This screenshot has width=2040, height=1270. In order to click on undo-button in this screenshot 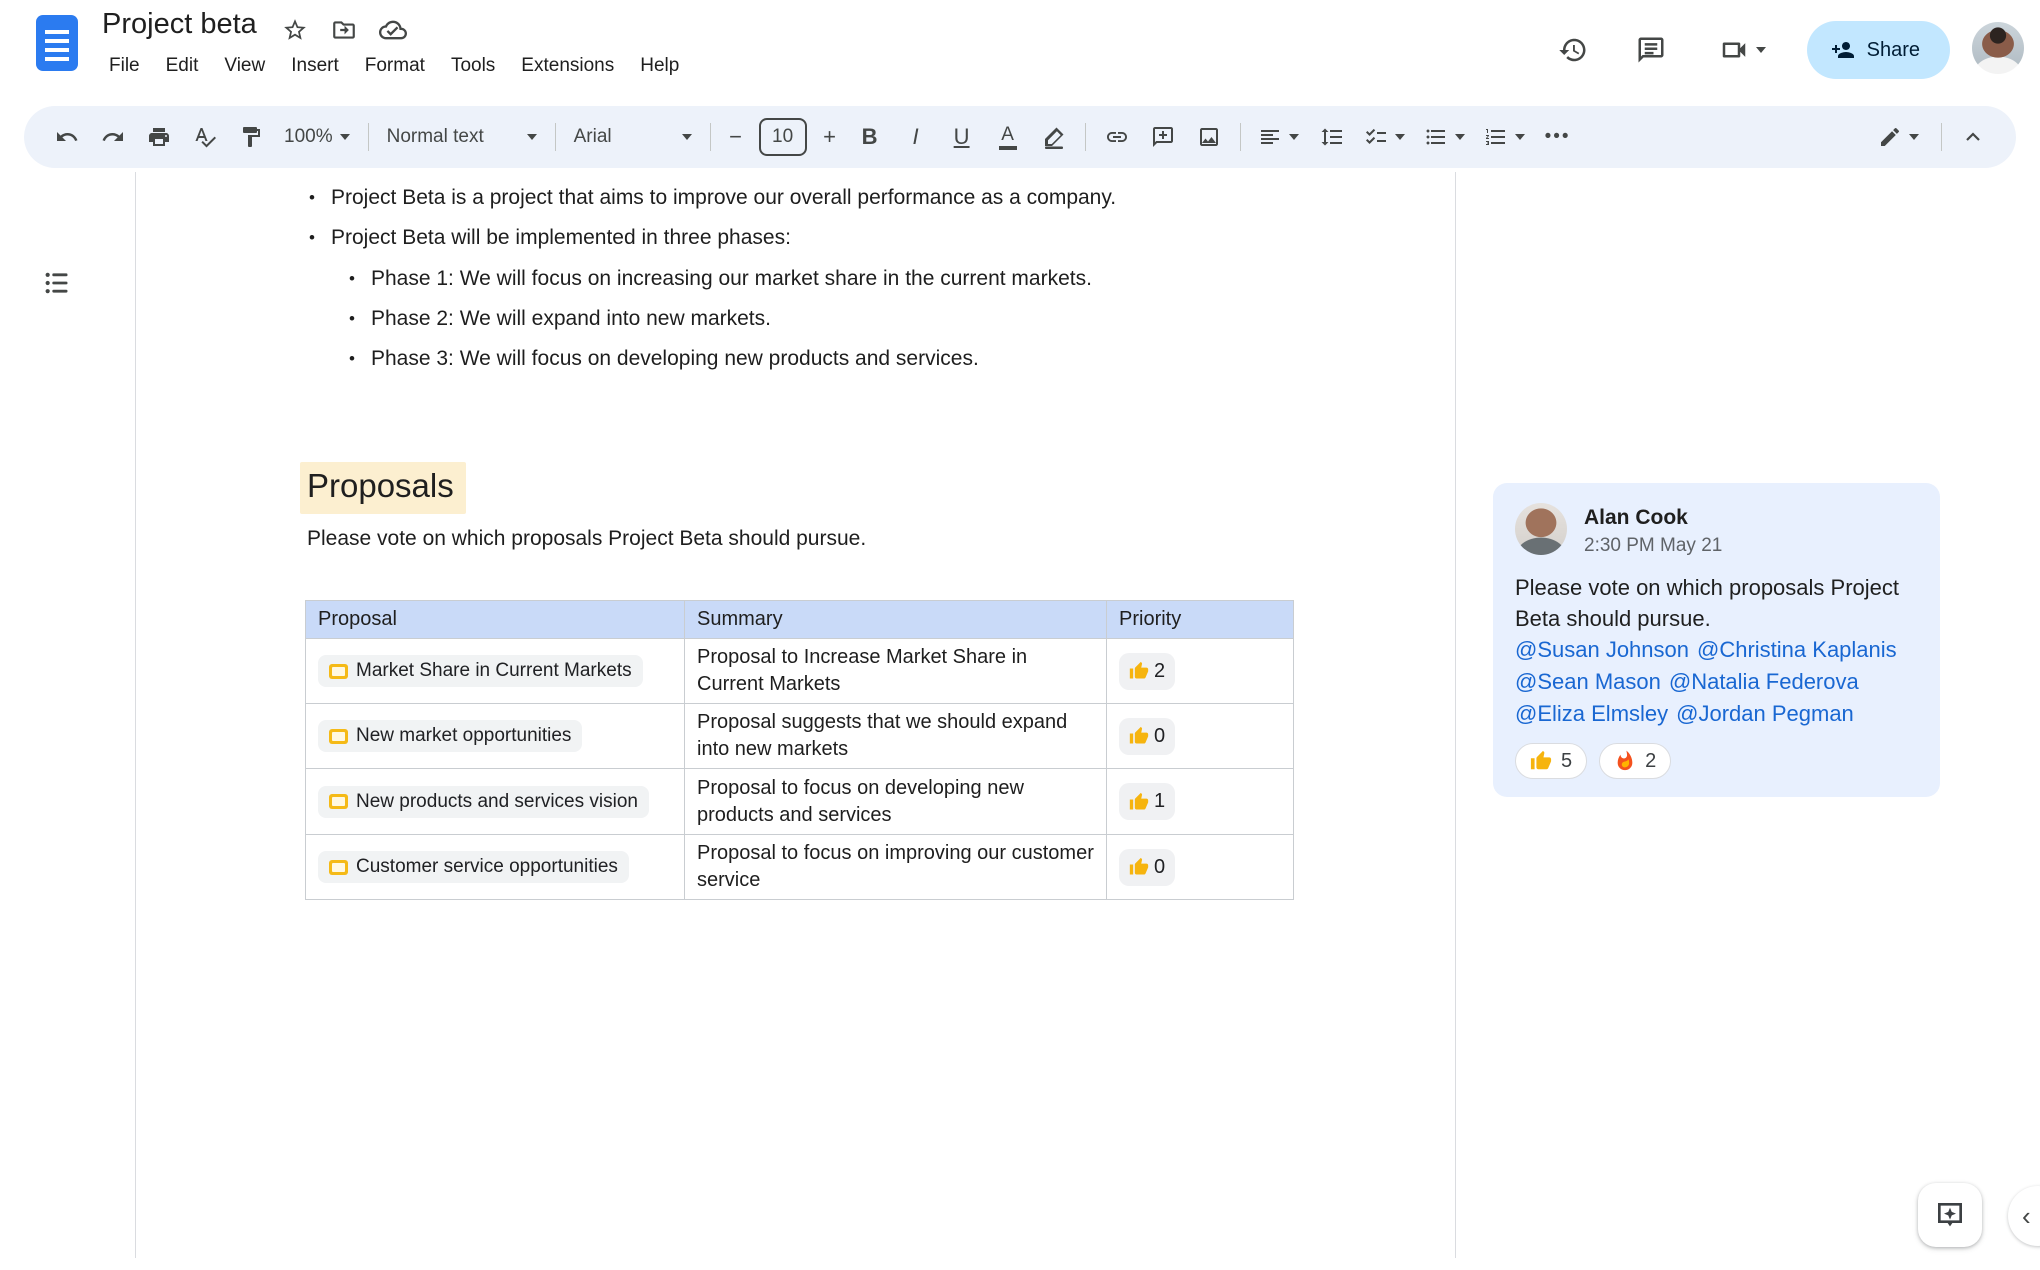, I will do `click(67, 137)`.